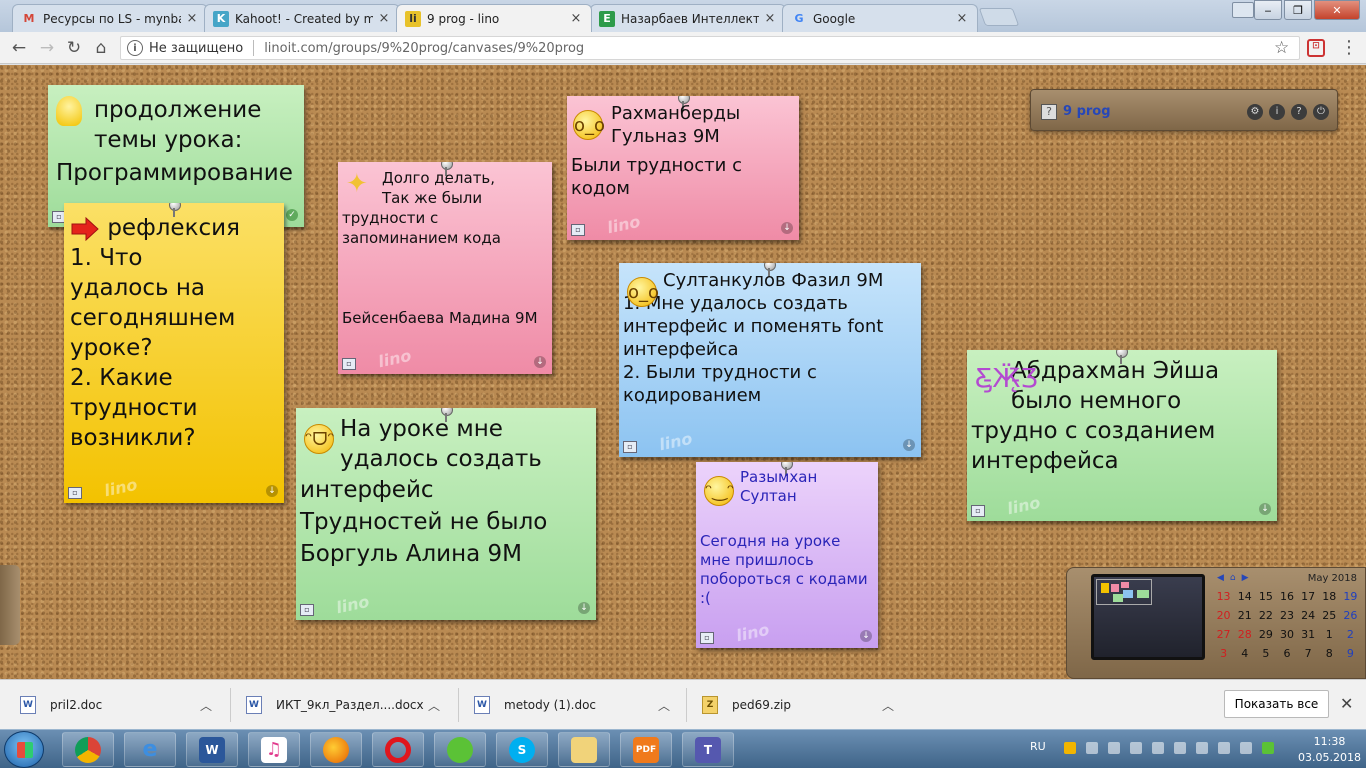 The width and height of the screenshot is (1366, 768). Describe the element at coordinates (1070, 748) in the screenshot. I see `notification-icon` at that location.